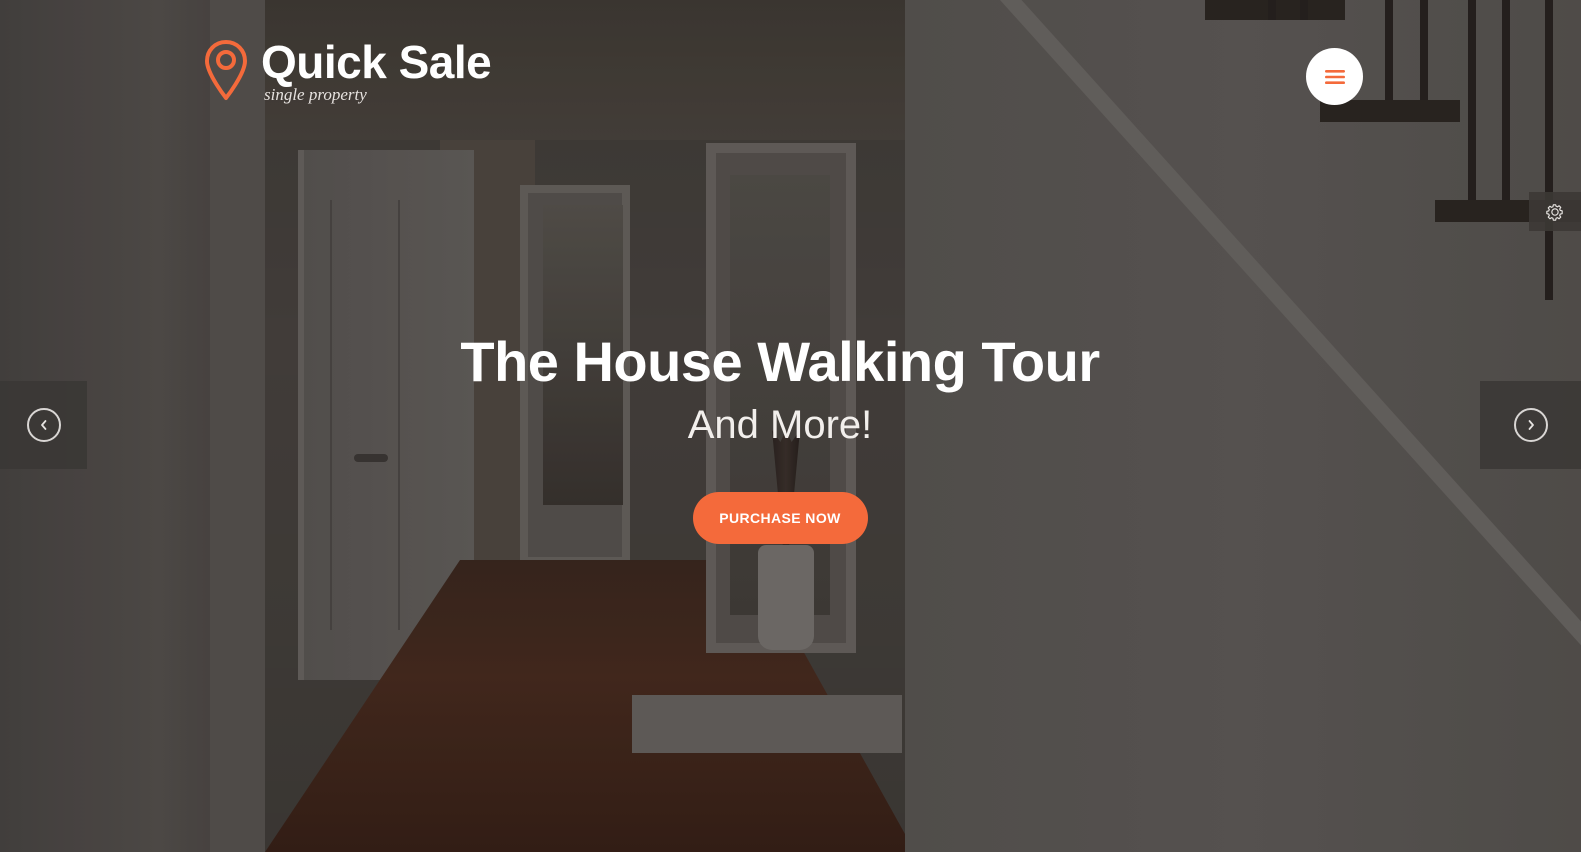  Describe the element at coordinates (780, 425) in the screenshot. I see `hero-subtitle: And More!` at that location.